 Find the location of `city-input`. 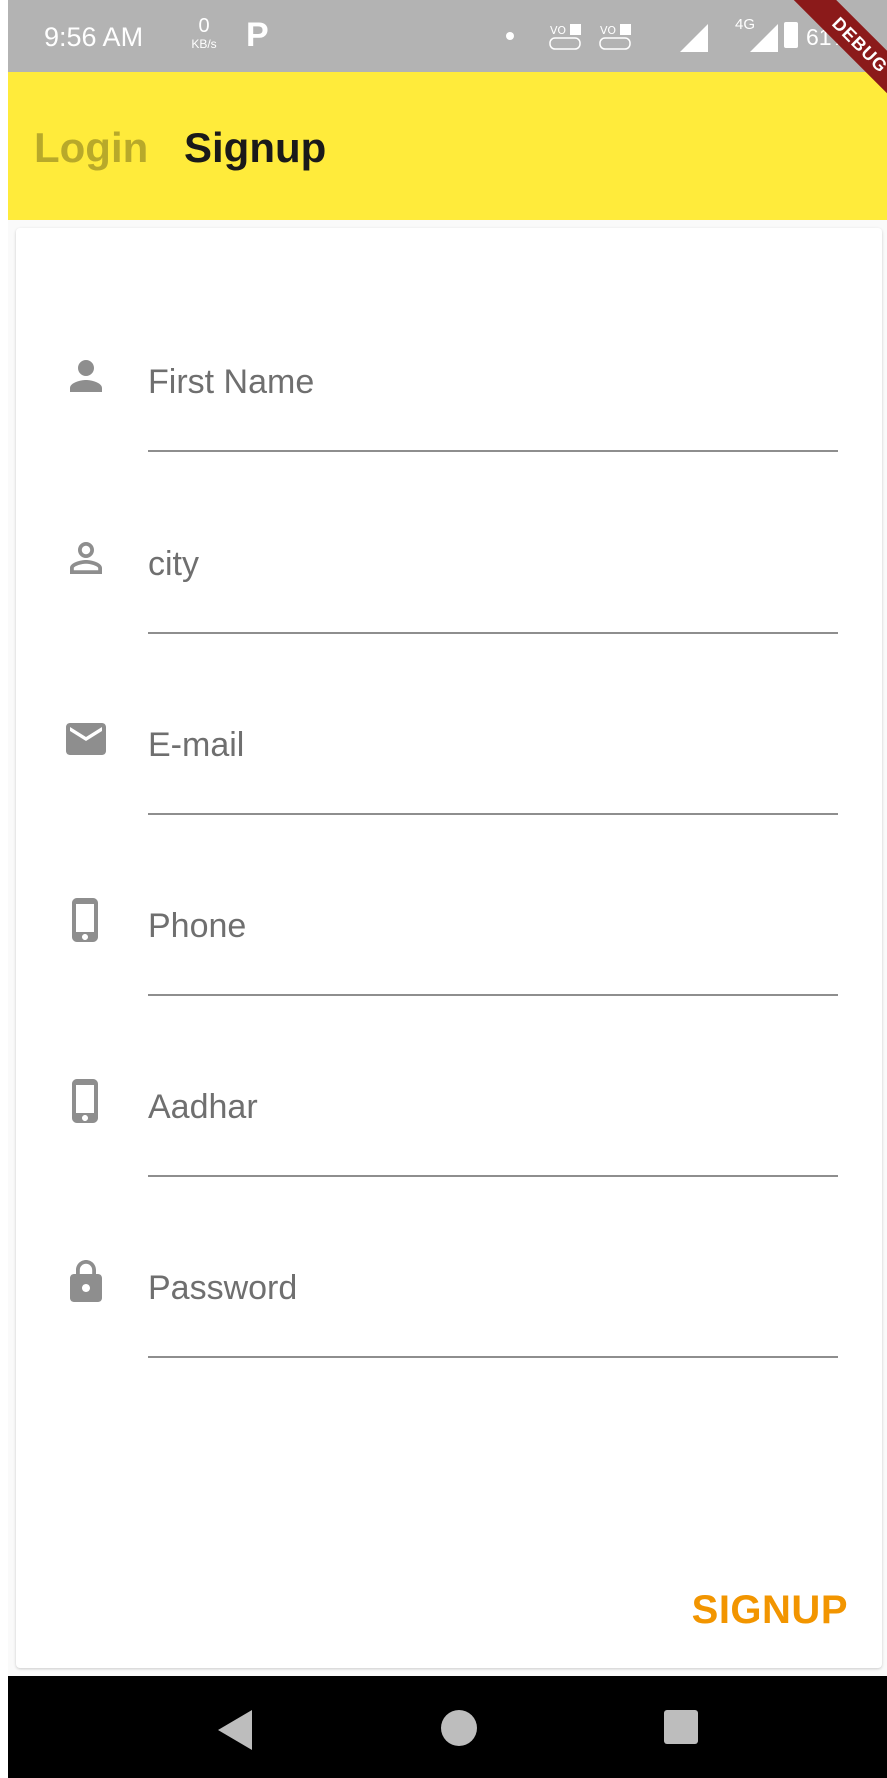

city-input is located at coordinates (493, 584).